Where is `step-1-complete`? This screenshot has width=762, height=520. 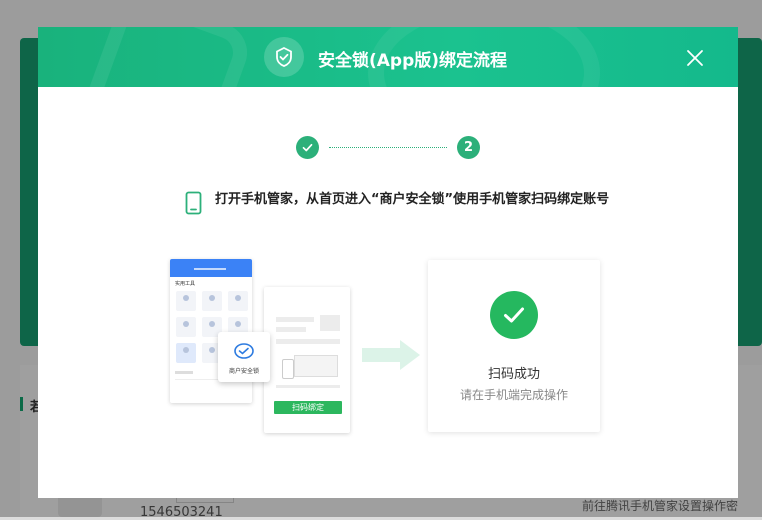
step-1-complete is located at coordinates (307, 147).